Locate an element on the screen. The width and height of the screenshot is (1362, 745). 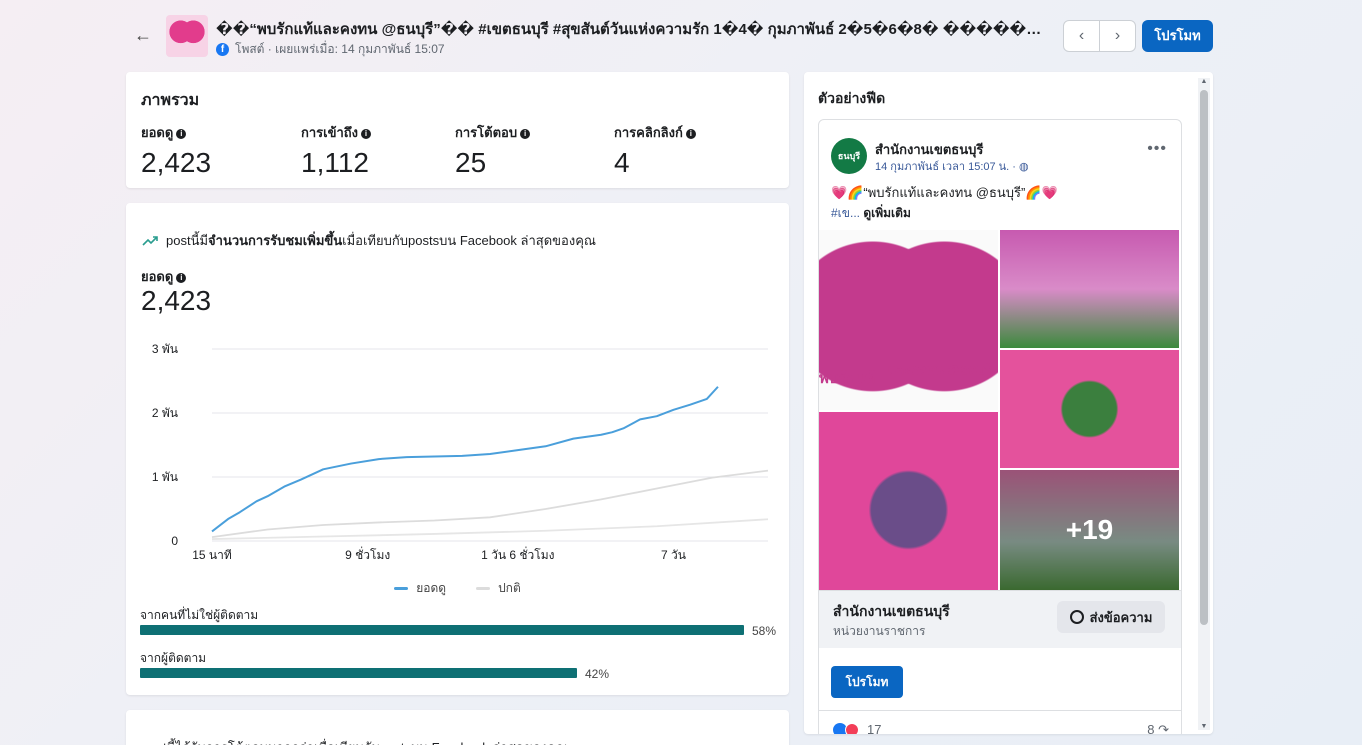
metric-reach-label: การเข้าถึง is located at coordinates (330, 132).